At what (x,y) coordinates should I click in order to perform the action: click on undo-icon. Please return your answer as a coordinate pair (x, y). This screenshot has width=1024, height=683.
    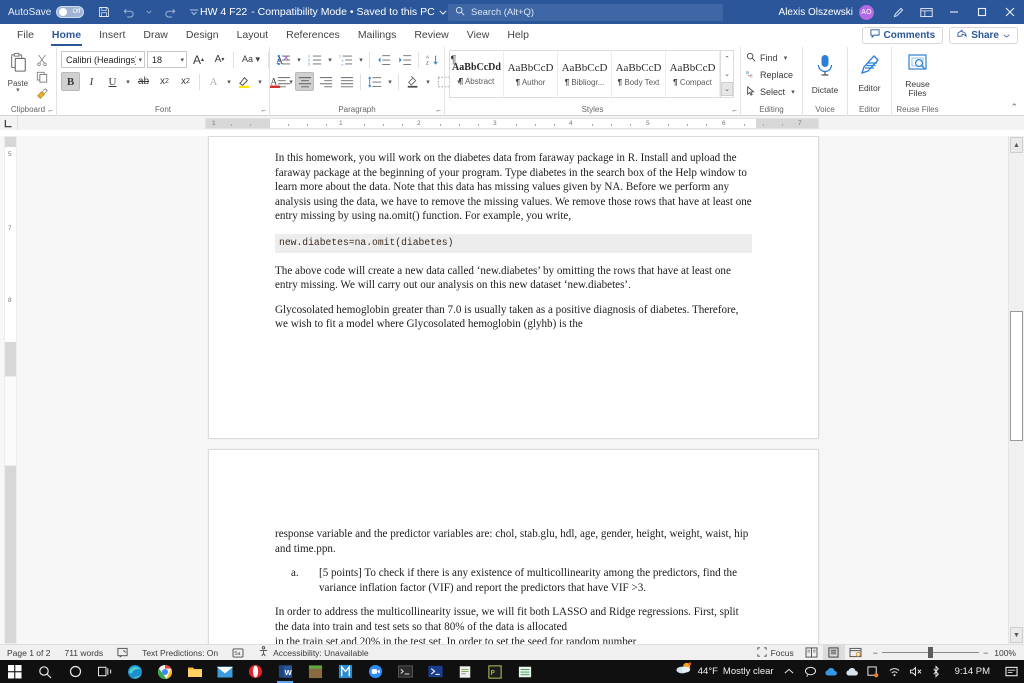
    Looking at the image, I should click on (129, 12).